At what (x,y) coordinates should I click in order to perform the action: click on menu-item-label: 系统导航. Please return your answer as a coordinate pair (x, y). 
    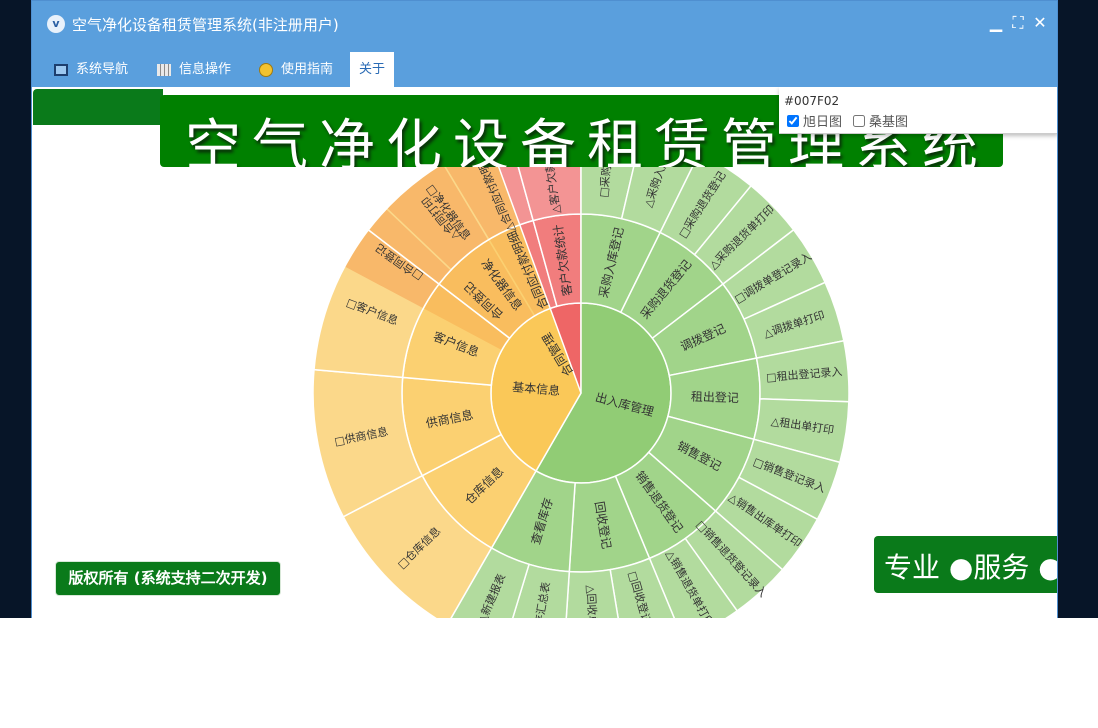
    Looking at the image, I should click on (102, 69).